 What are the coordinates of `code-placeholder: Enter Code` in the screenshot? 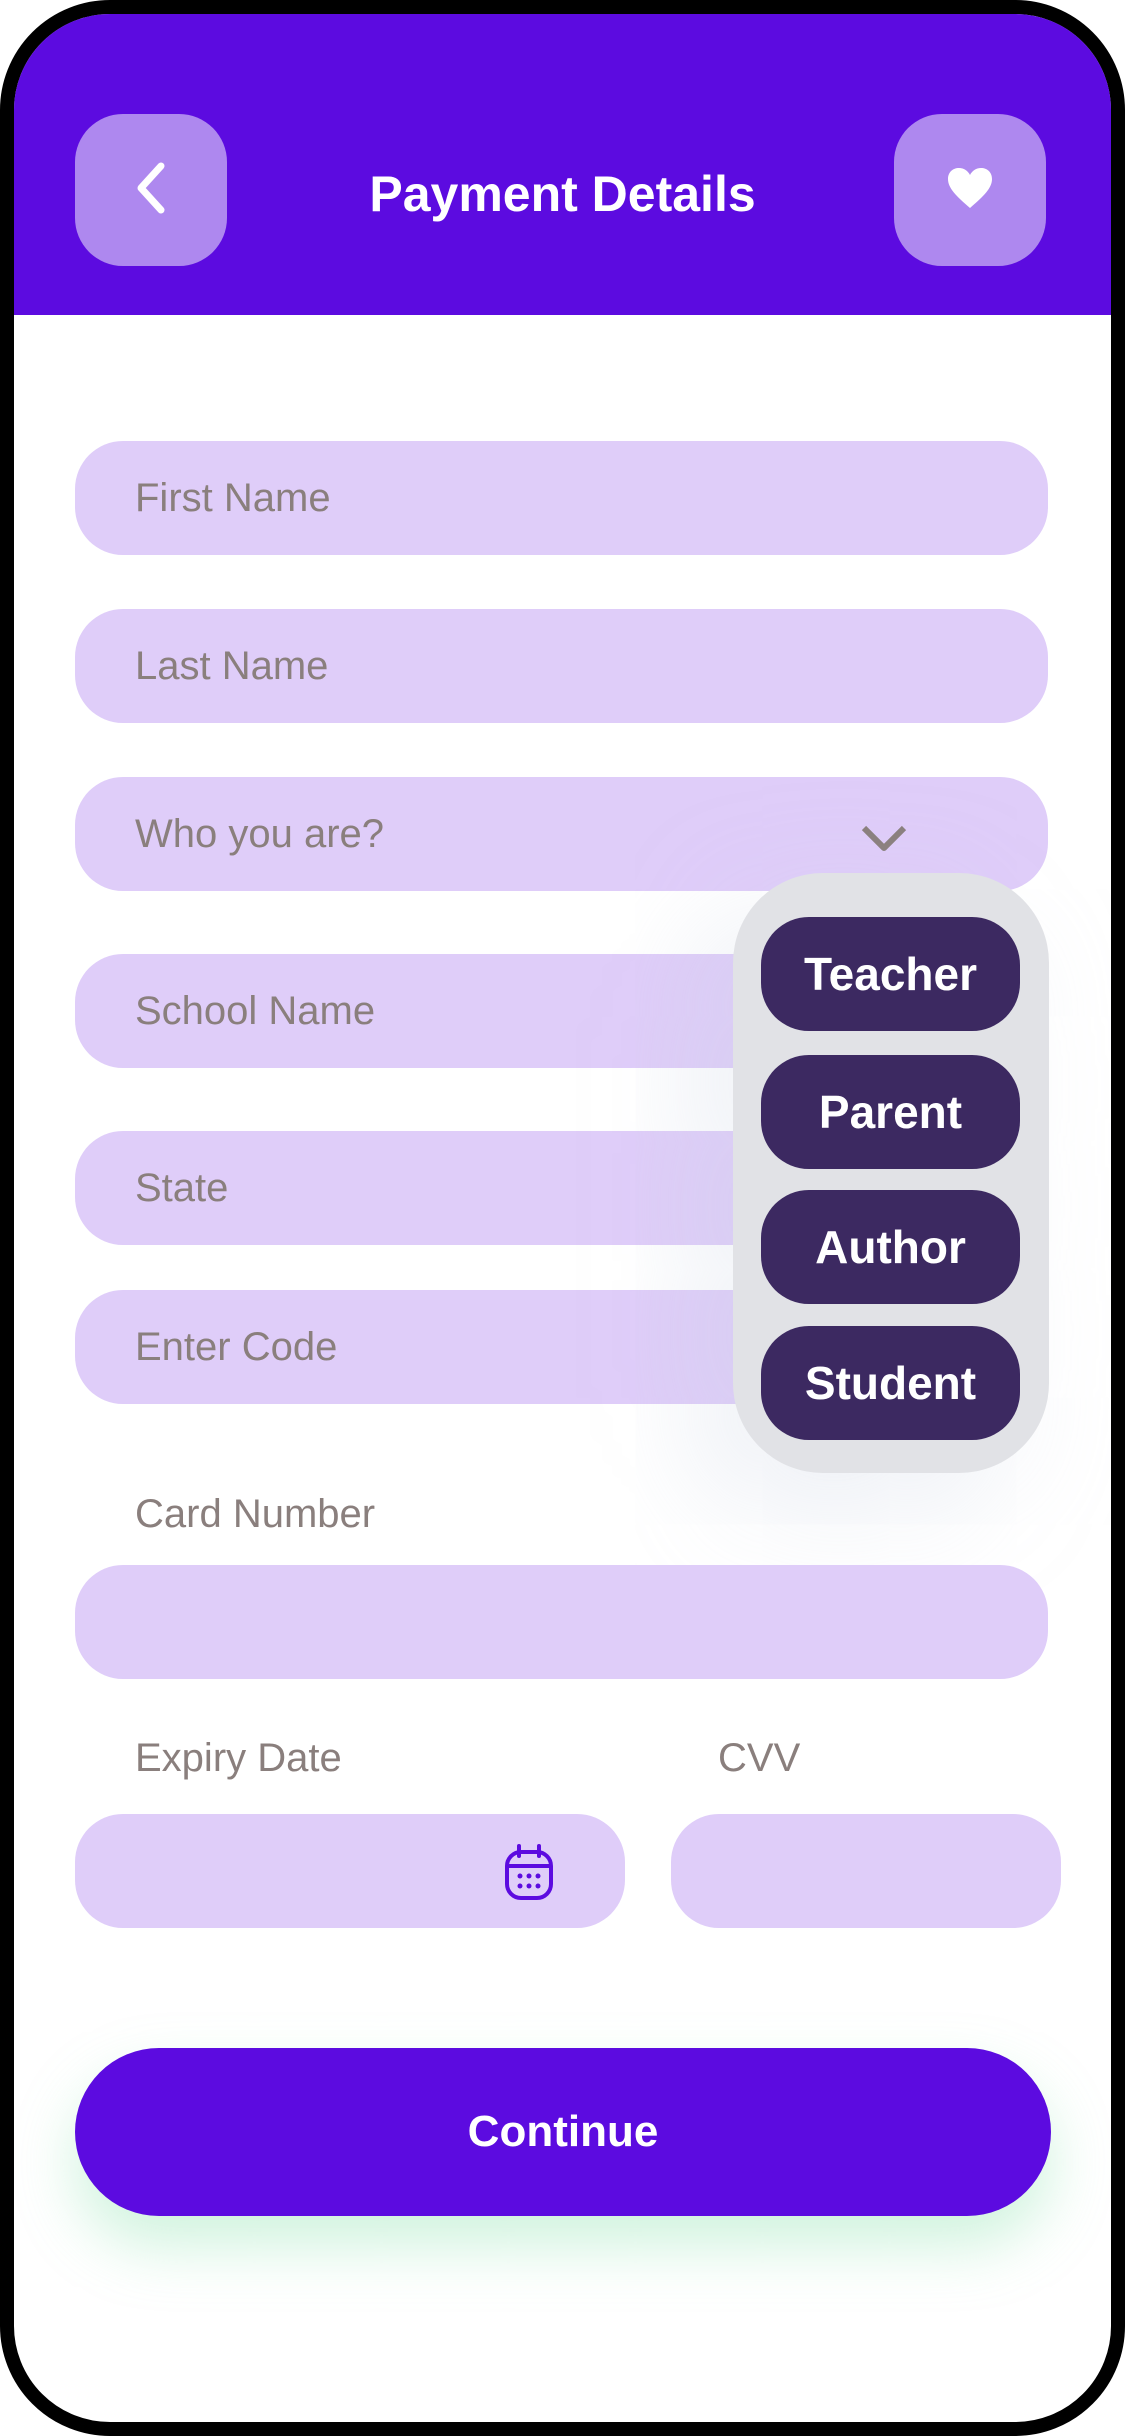 It's located at (236, 1346).